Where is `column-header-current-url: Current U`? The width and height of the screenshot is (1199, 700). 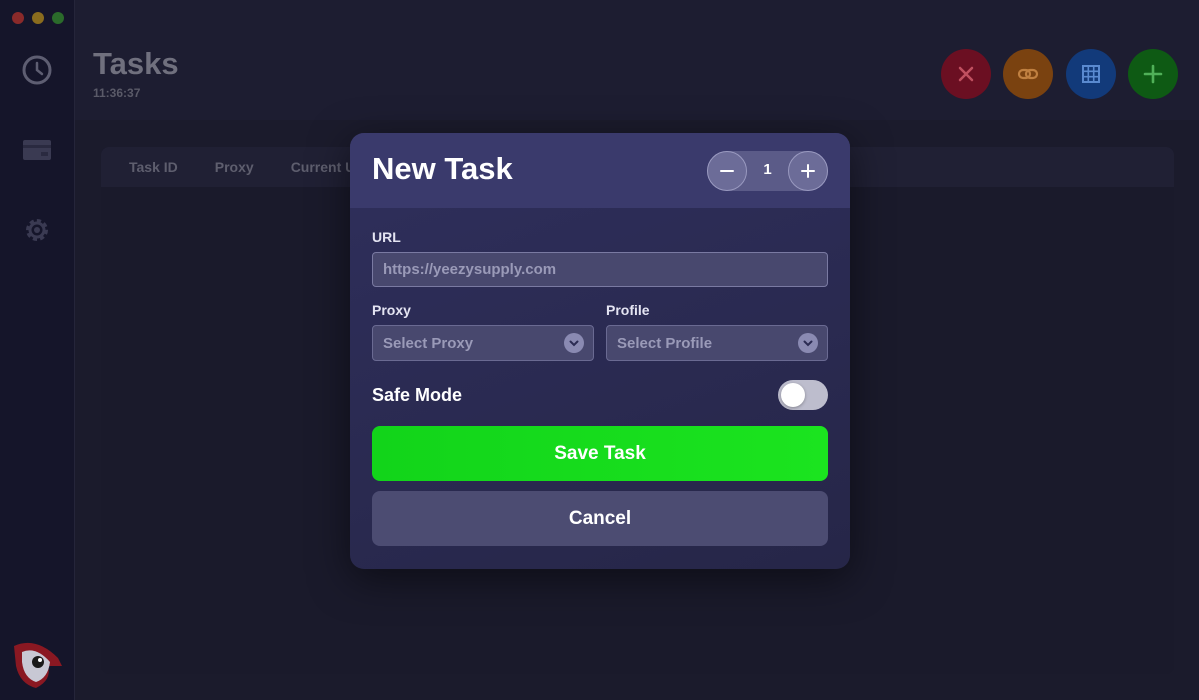
column-header-current-url: Current U is located at coordinates (323, 167).